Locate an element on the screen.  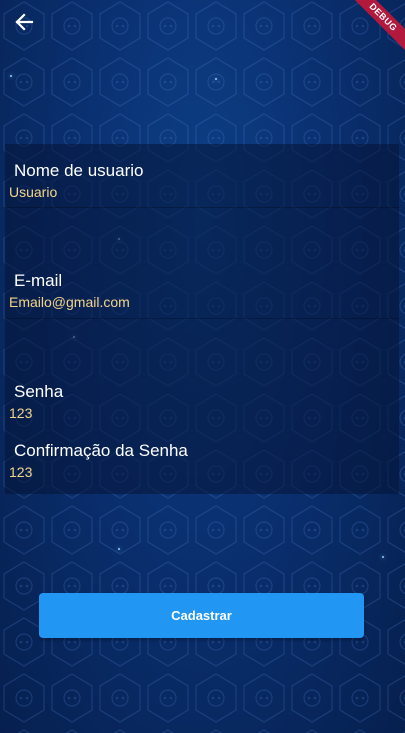
back-button is located at coordinates (24, 22).